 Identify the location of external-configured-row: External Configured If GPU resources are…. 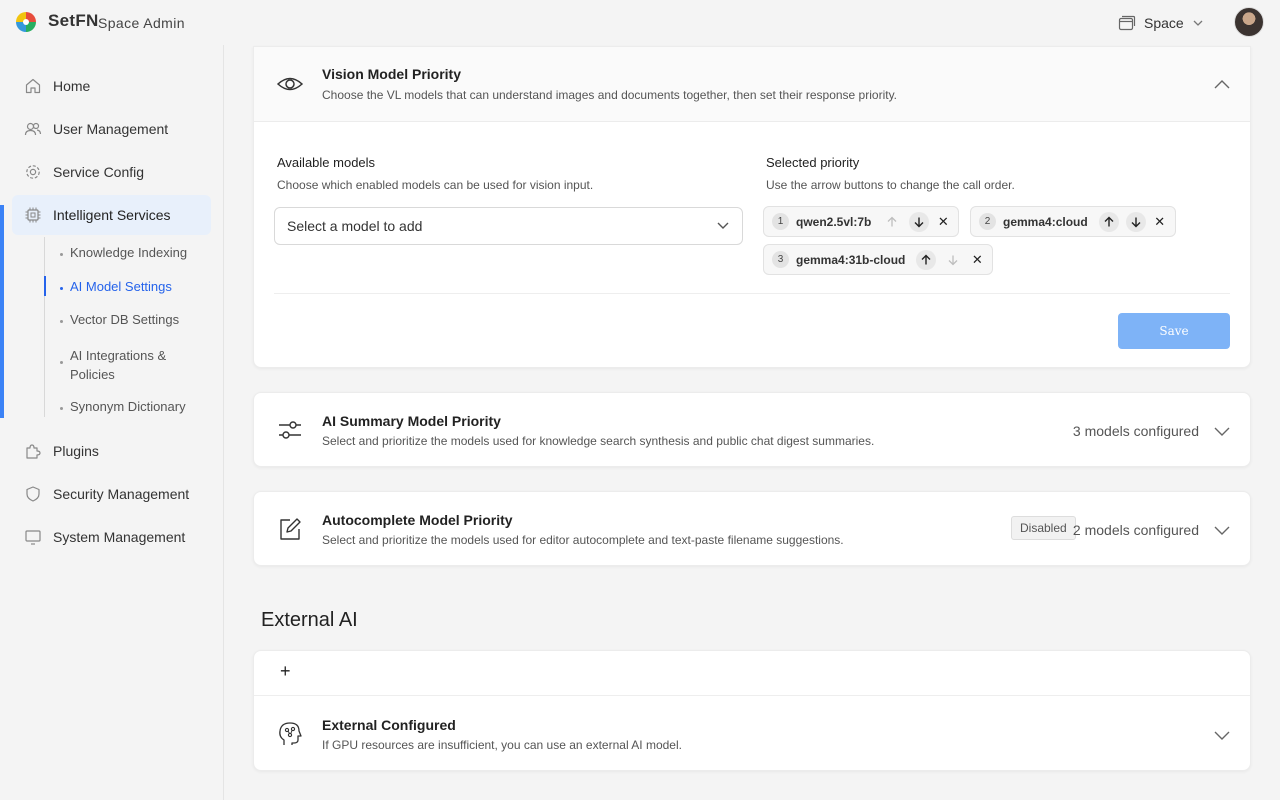
(752, 734).